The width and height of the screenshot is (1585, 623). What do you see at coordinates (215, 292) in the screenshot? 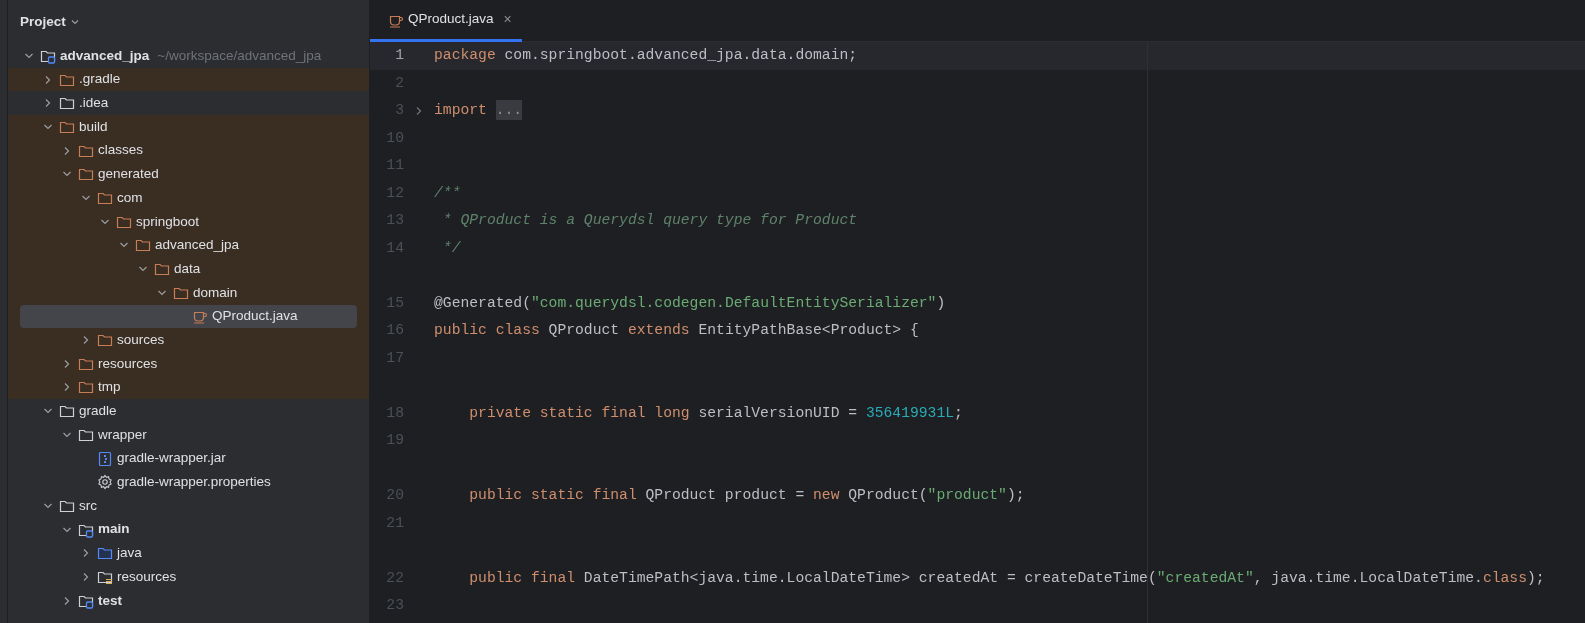
I see `tree-item: domain` at bounding box center [215, 292].